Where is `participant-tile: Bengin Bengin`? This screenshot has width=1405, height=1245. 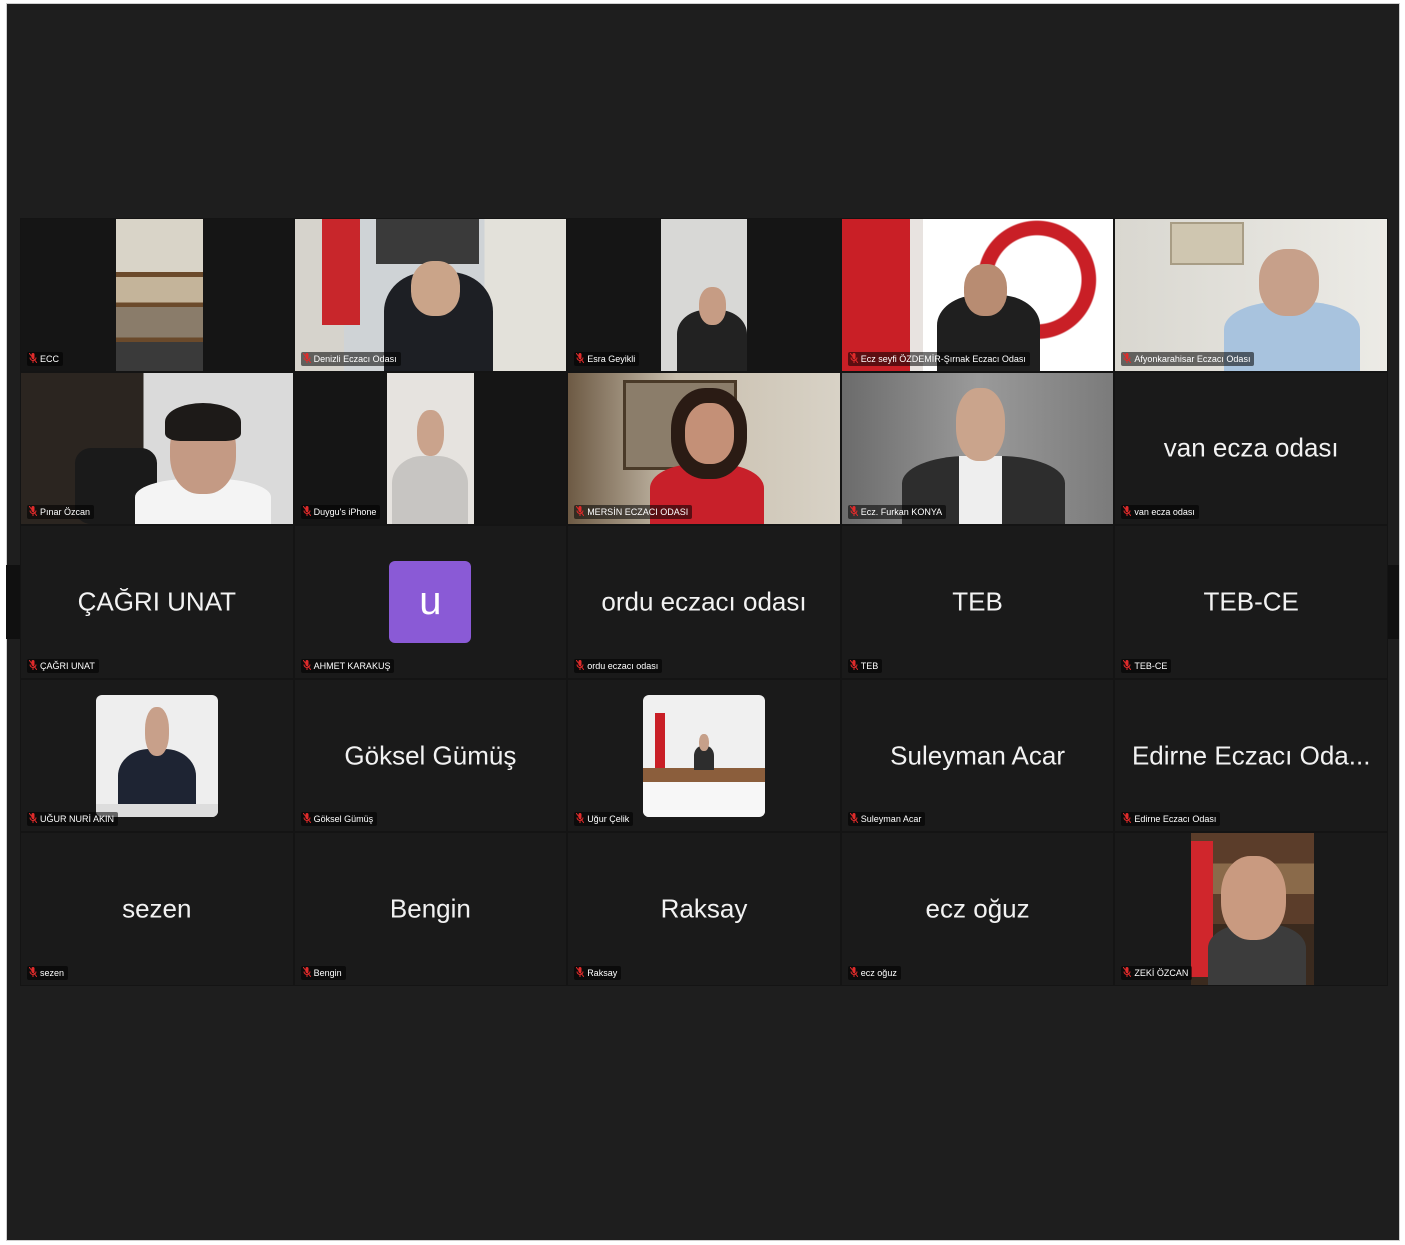 participant-tile: Bengin Bengin is located at coordinates (430, 909).